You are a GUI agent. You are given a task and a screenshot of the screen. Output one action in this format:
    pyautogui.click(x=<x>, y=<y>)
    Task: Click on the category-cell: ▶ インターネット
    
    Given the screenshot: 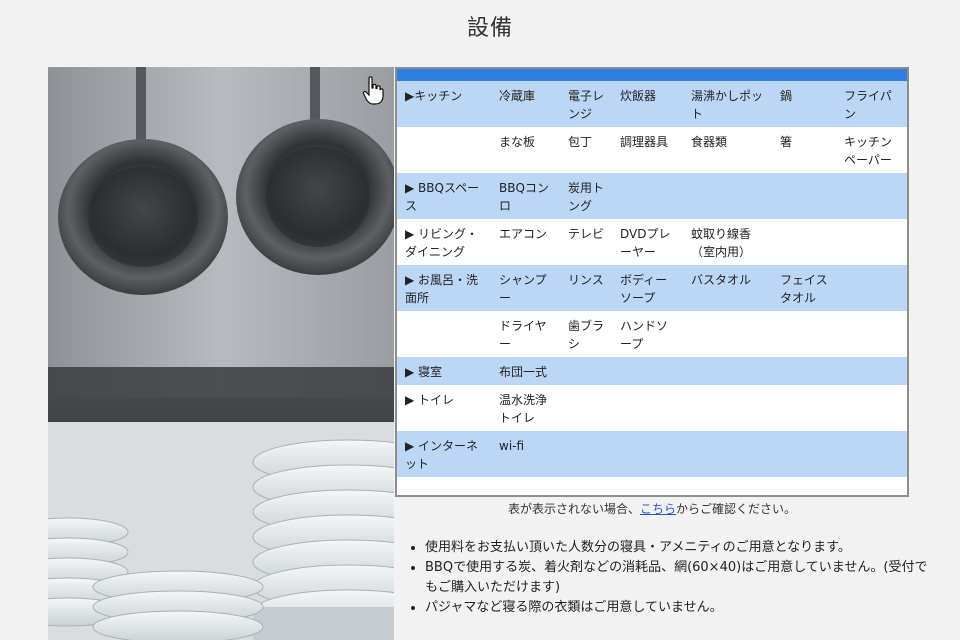 What is the action you would take?
    pyautogui.click(x=444, y=454)
    